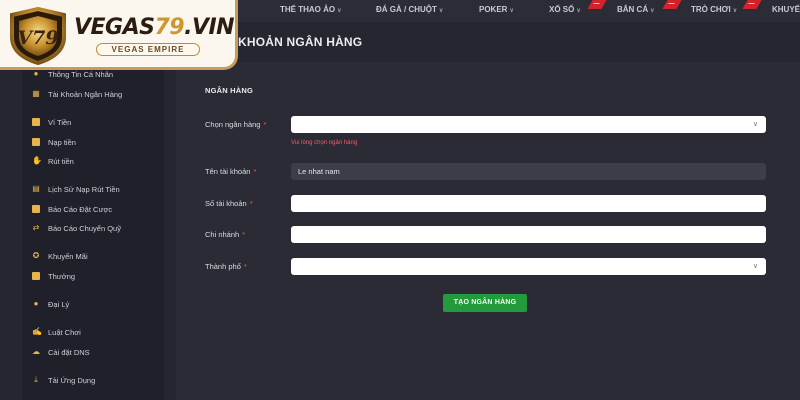  Describe the element at coordinates (36, 142) in the screenshot. I see `deposit-icon` at that location.